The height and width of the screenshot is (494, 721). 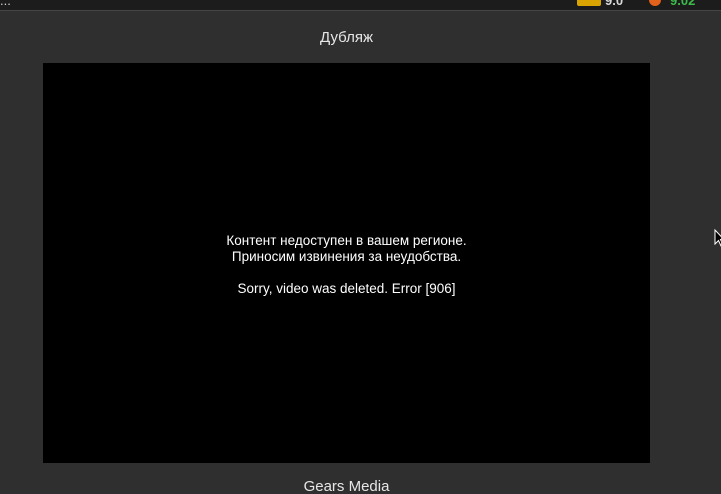 What do you see at coordinates (360, 5) in the screenshot?
I see `top-bar: ... 9.0 9.02` at bounding box center [360, 5].